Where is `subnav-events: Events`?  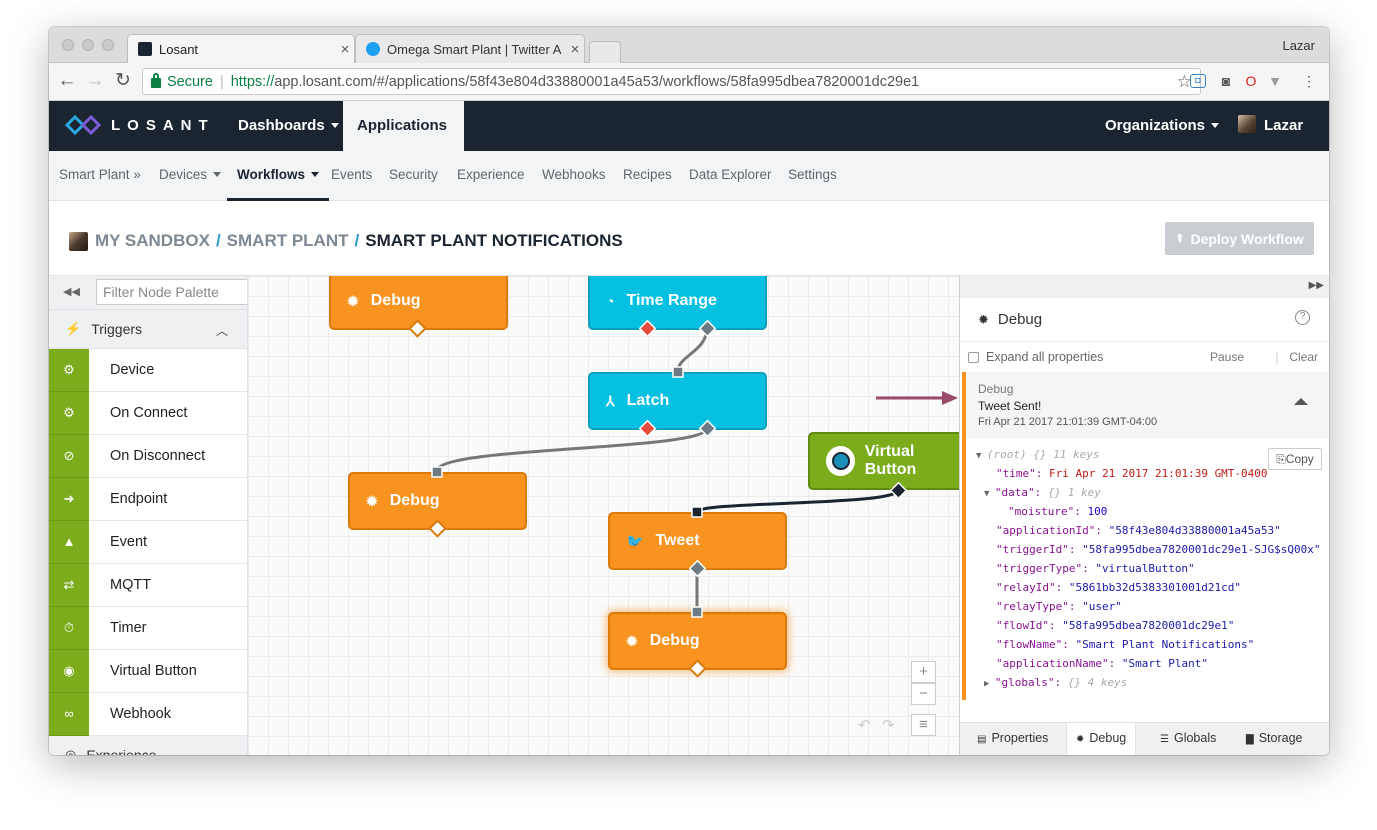
subnav-events: Events is located at coordinates (351, 176).